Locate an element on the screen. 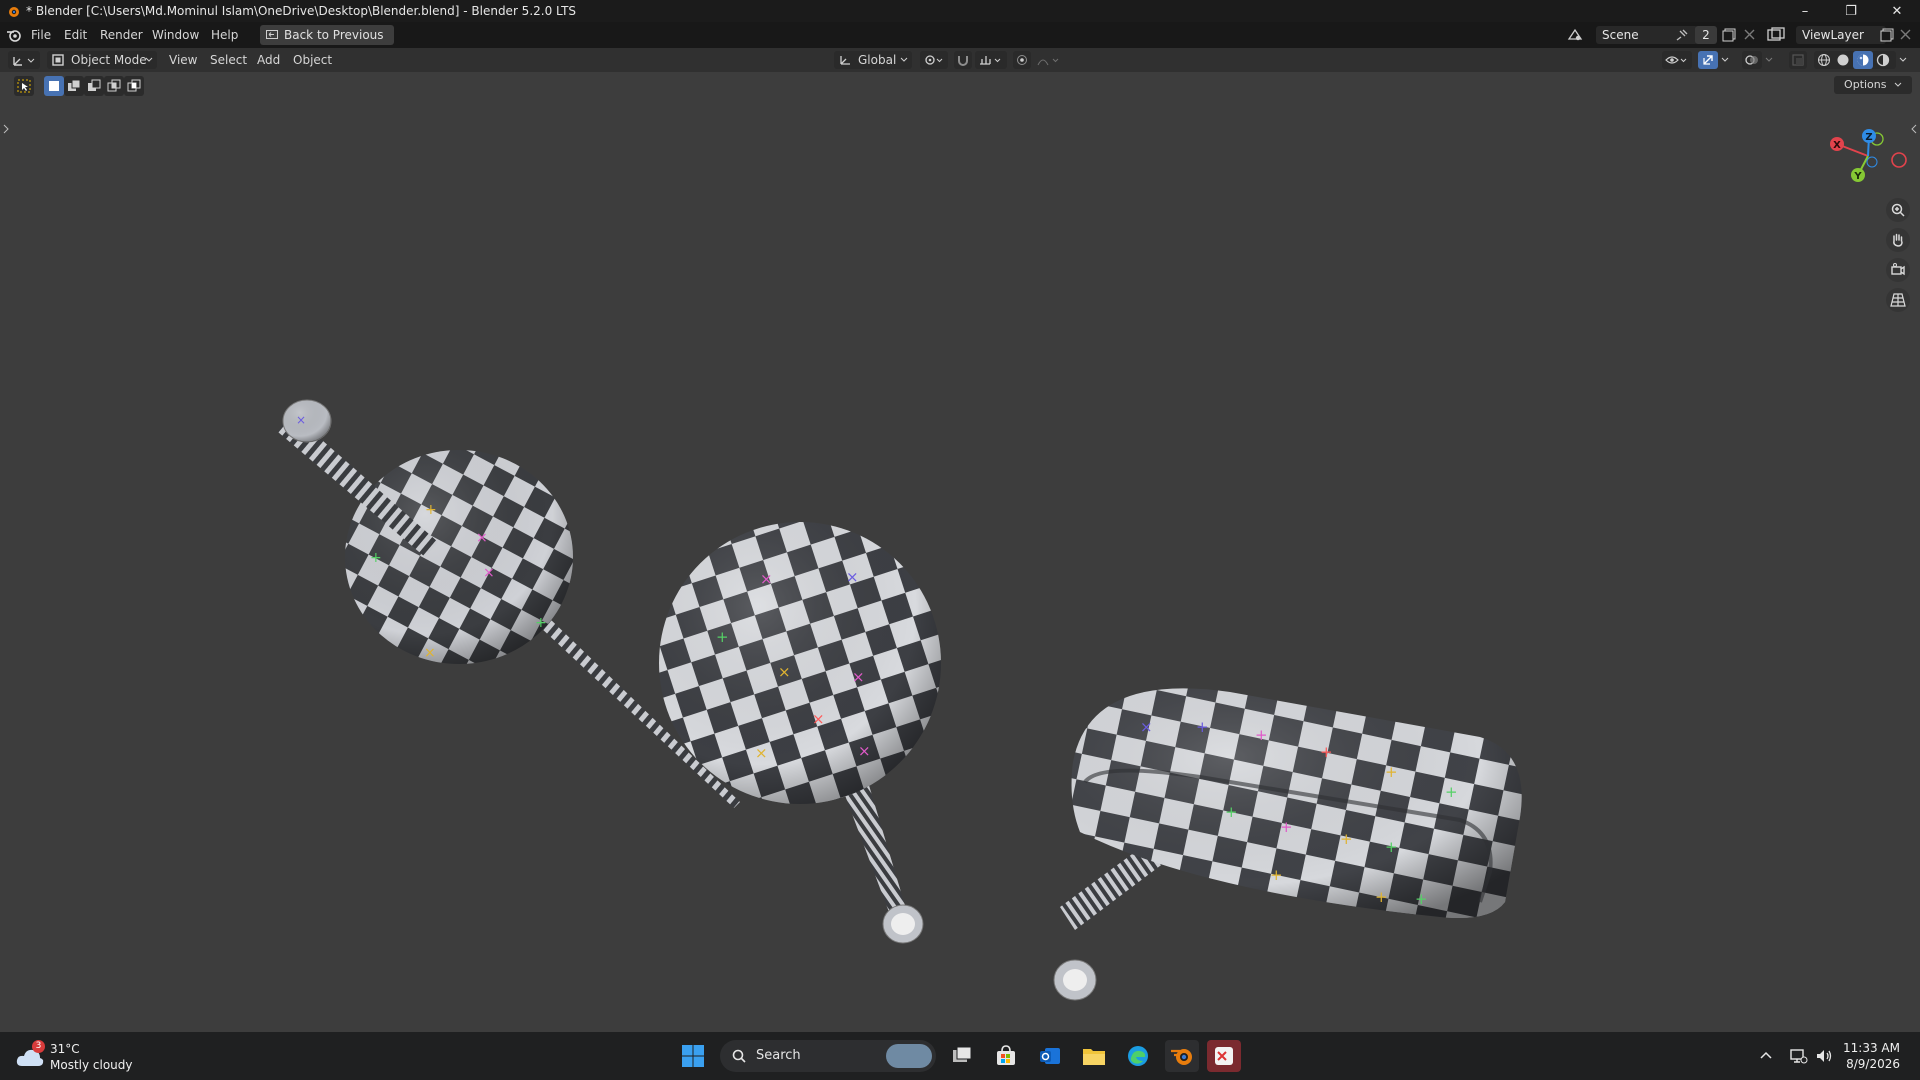  search-placeholder: Search is located at coordinates (778, 1055).